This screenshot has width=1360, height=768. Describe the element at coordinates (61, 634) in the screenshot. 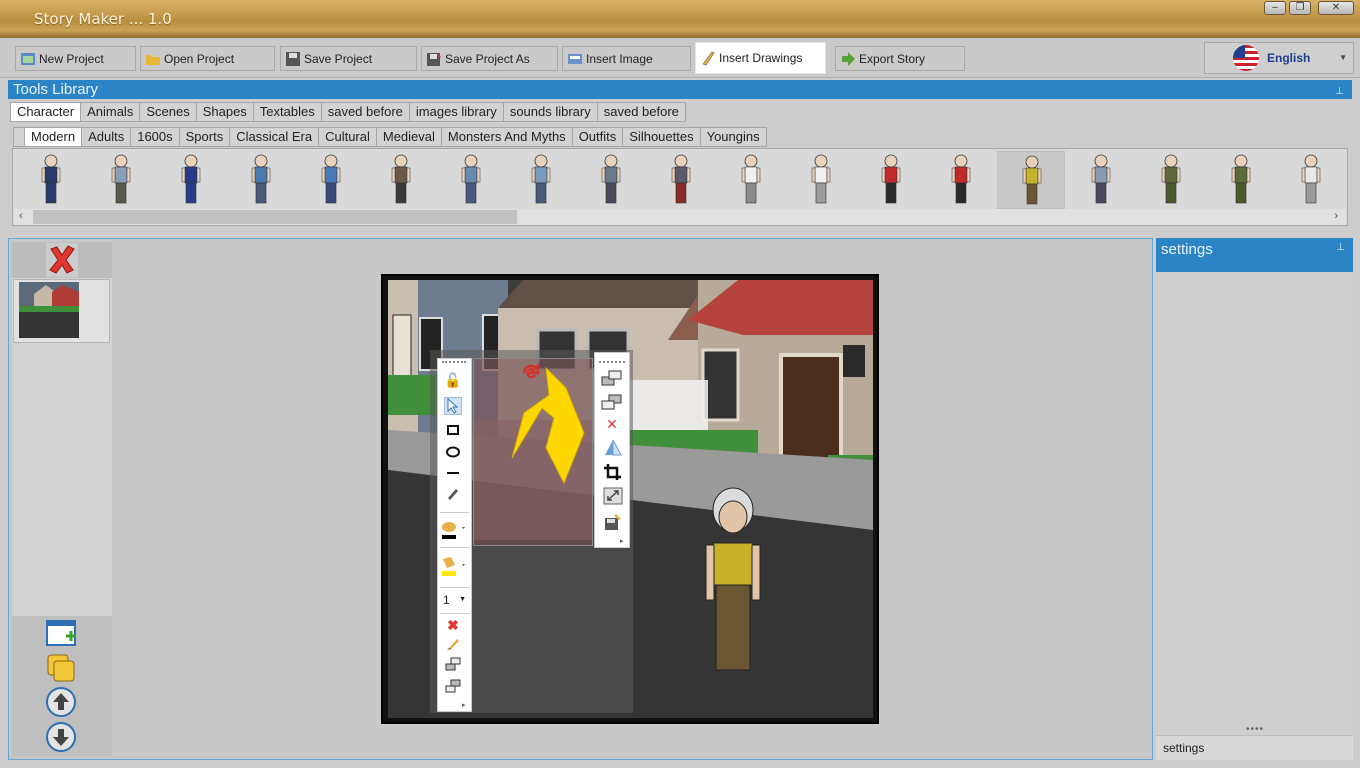

I see `add-scene-button` at that location.